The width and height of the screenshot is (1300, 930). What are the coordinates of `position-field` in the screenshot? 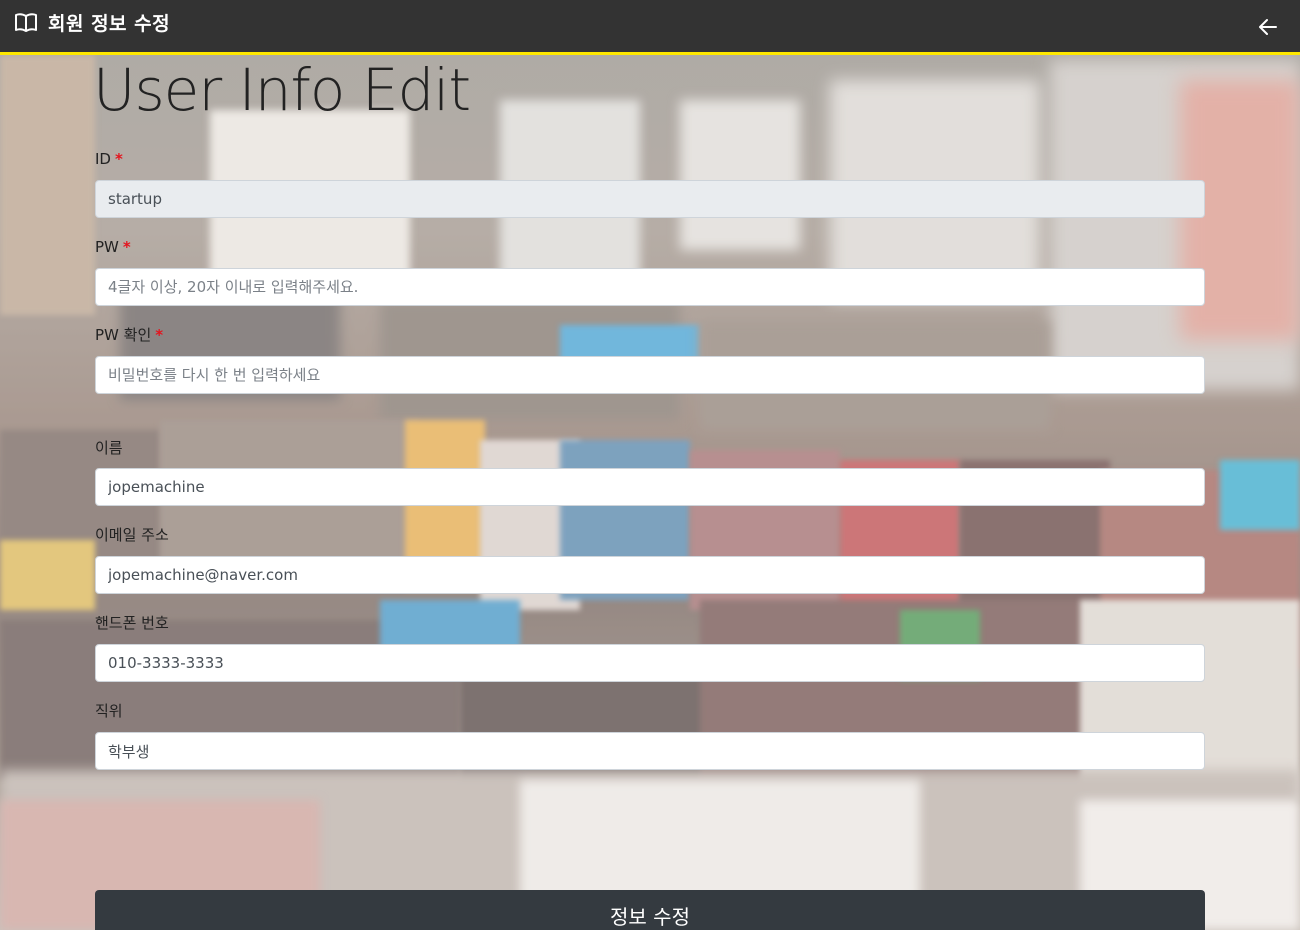 It's located at (650, 751).